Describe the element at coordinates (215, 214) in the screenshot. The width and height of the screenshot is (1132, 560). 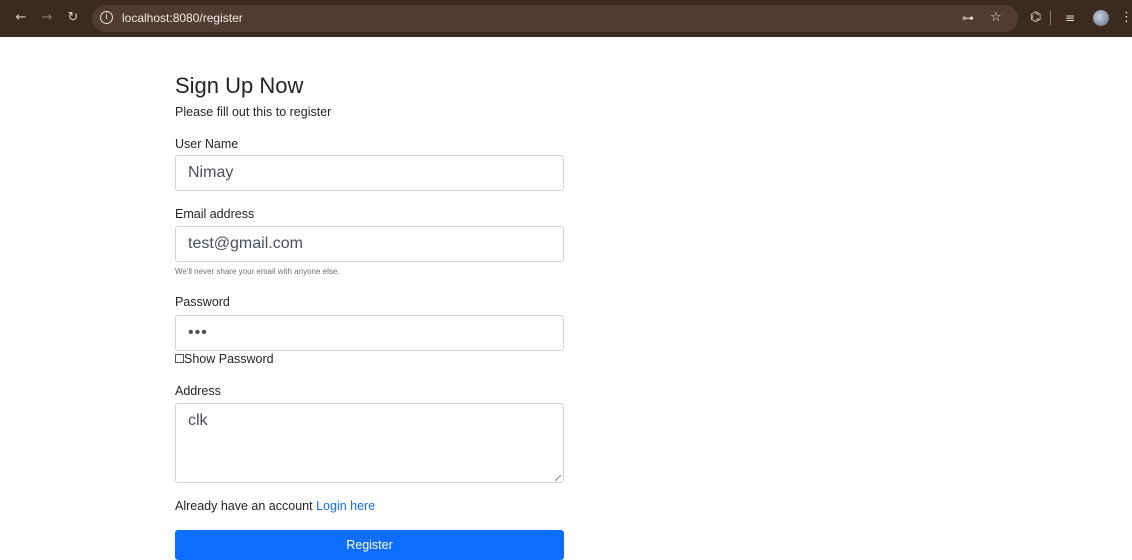
I see `email-label: Email address` at that location.